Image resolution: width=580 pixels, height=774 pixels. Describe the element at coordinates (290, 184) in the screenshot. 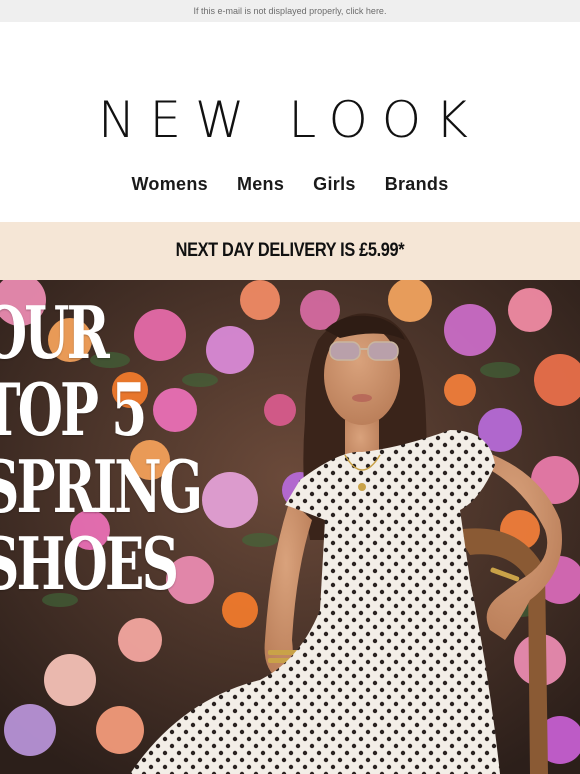

I see `main-nav: Womens Mens Girls Brands` at that location.